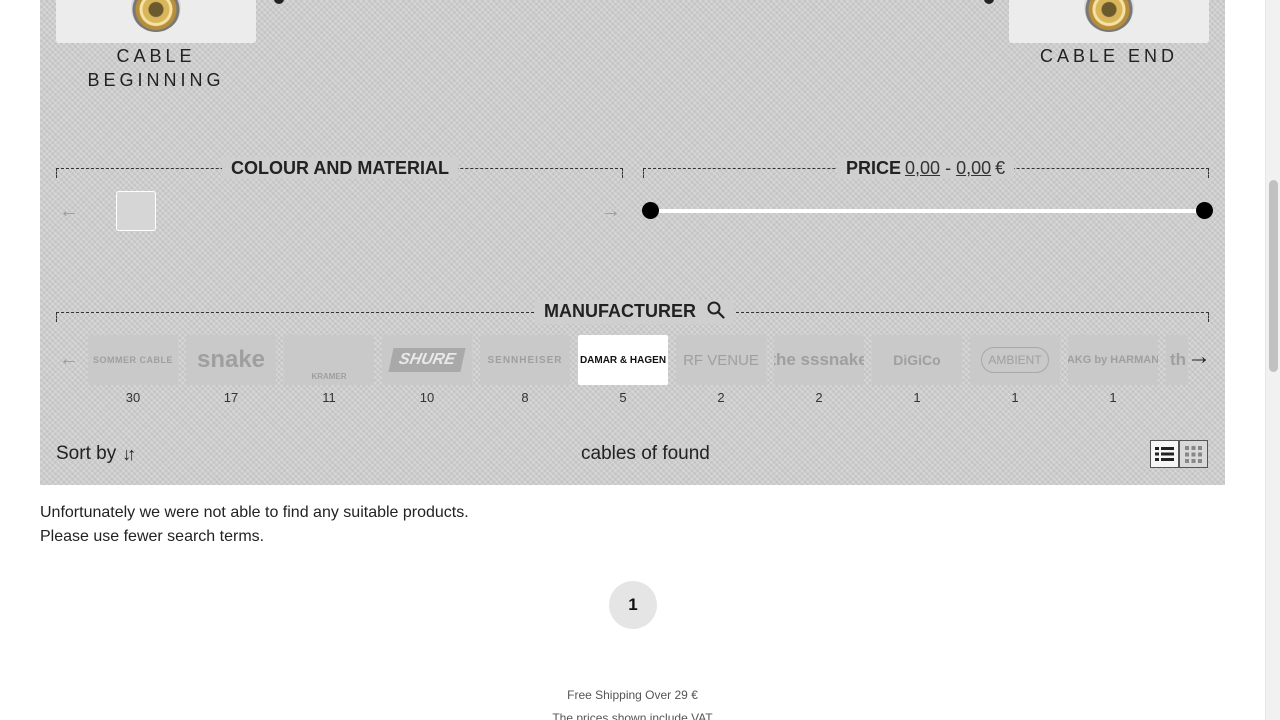 The image size is (1280, 720). I want to click on manufacturer-tile: KRAMER, so click(329, 360).